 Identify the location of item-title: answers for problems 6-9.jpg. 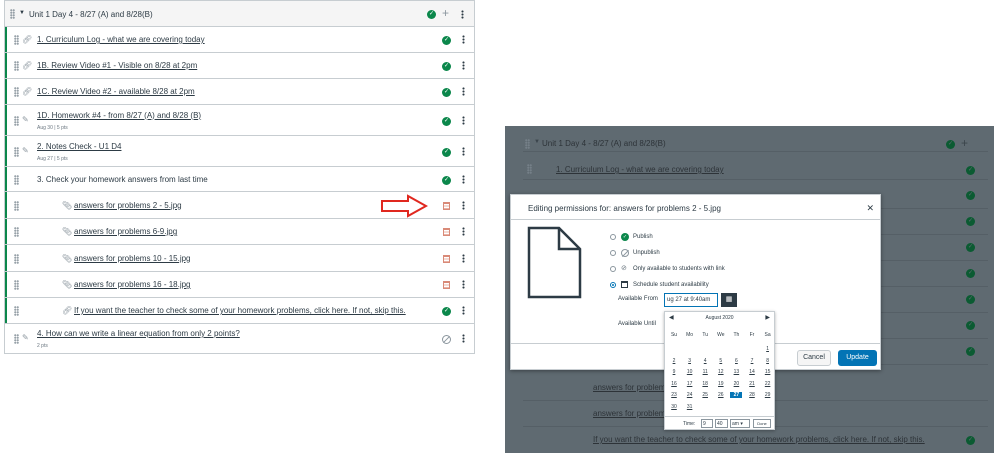
(125, 231).